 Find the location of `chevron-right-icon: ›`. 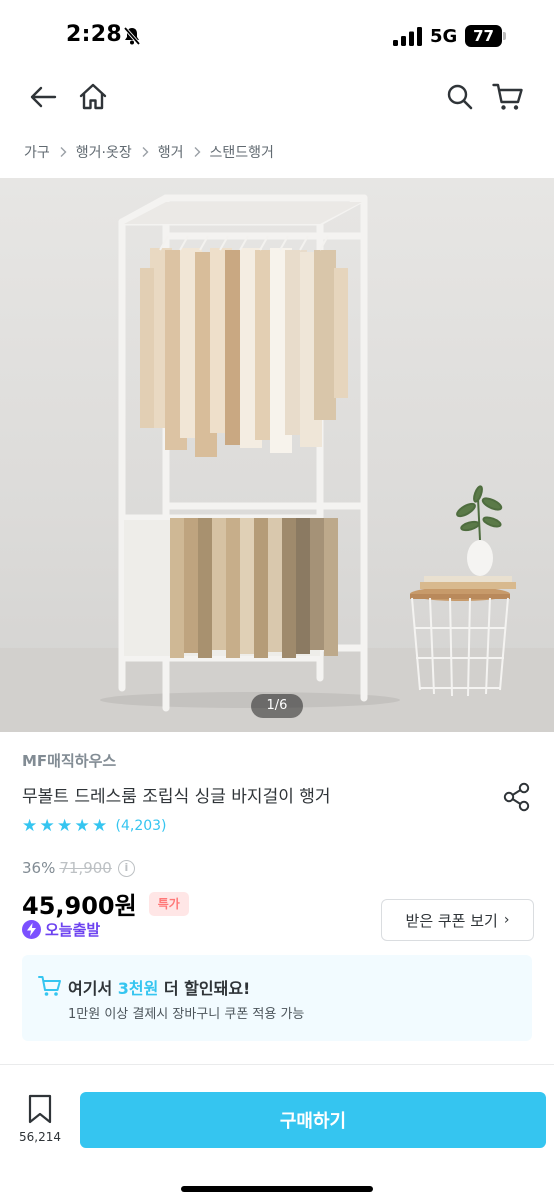

chevron-right-icon: › is located at coordinates (506, 920).